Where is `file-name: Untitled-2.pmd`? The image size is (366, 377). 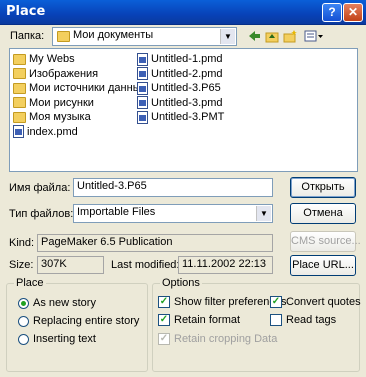 file-name: Untitled-2.pmd is located at coordinates (187, 73).